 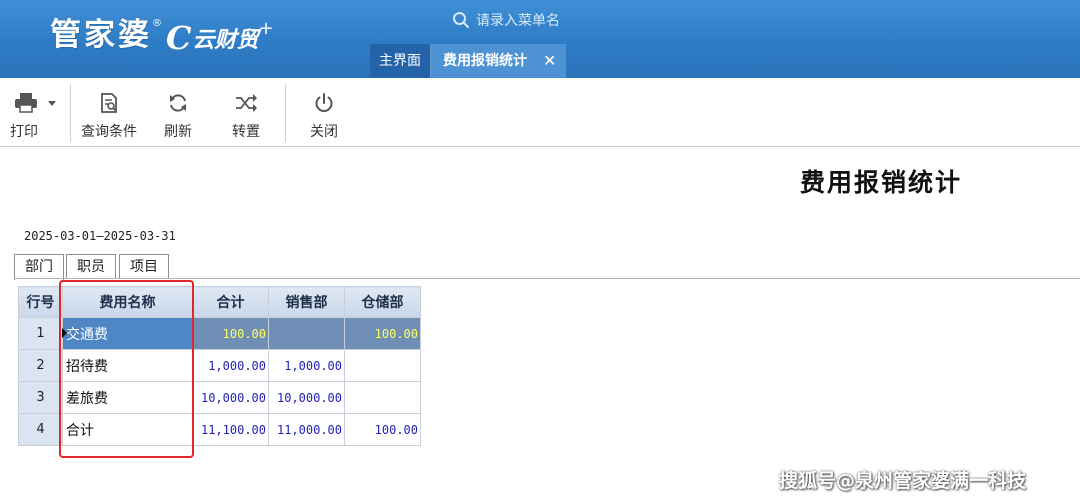 I want to click on query-conditions-button: 查询条件, so click(x=109, y=115).